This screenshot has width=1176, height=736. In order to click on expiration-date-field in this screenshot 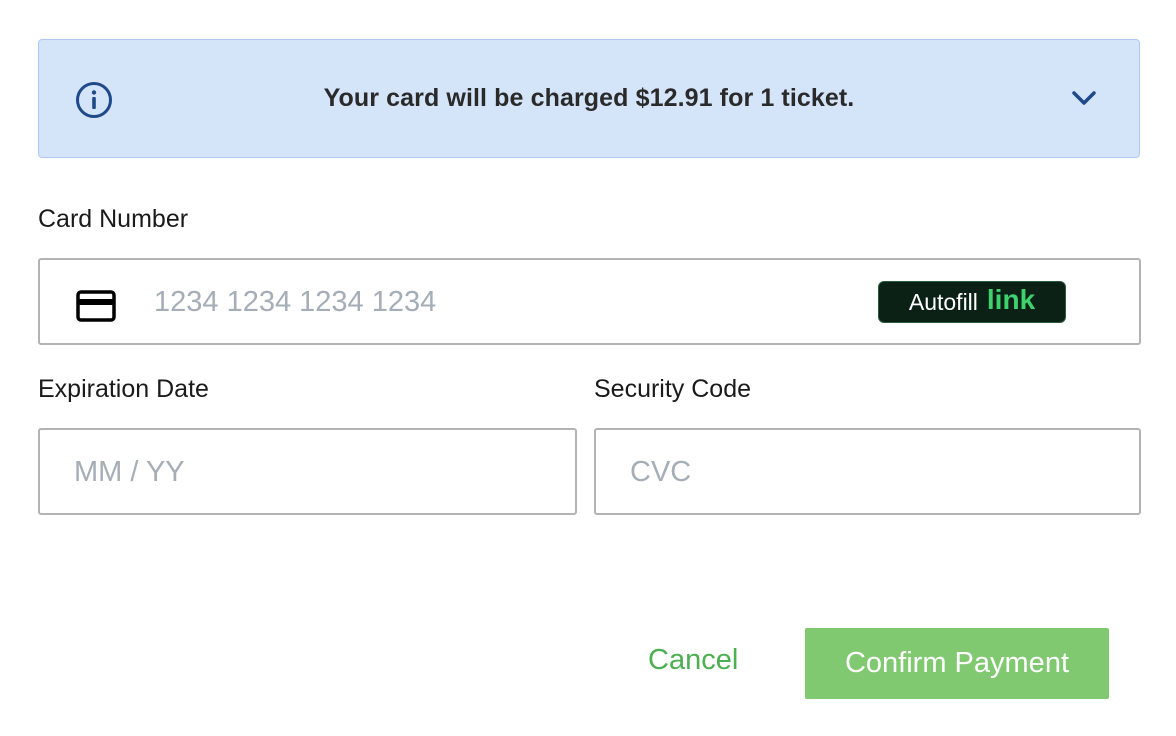, I will do `click(307, 471)`.